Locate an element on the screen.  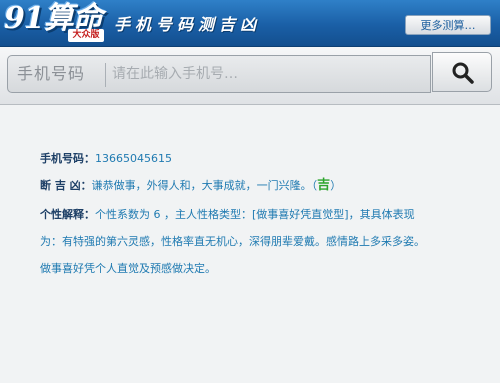
logo-badge: 大众版 is located at coordinates (86, 35).